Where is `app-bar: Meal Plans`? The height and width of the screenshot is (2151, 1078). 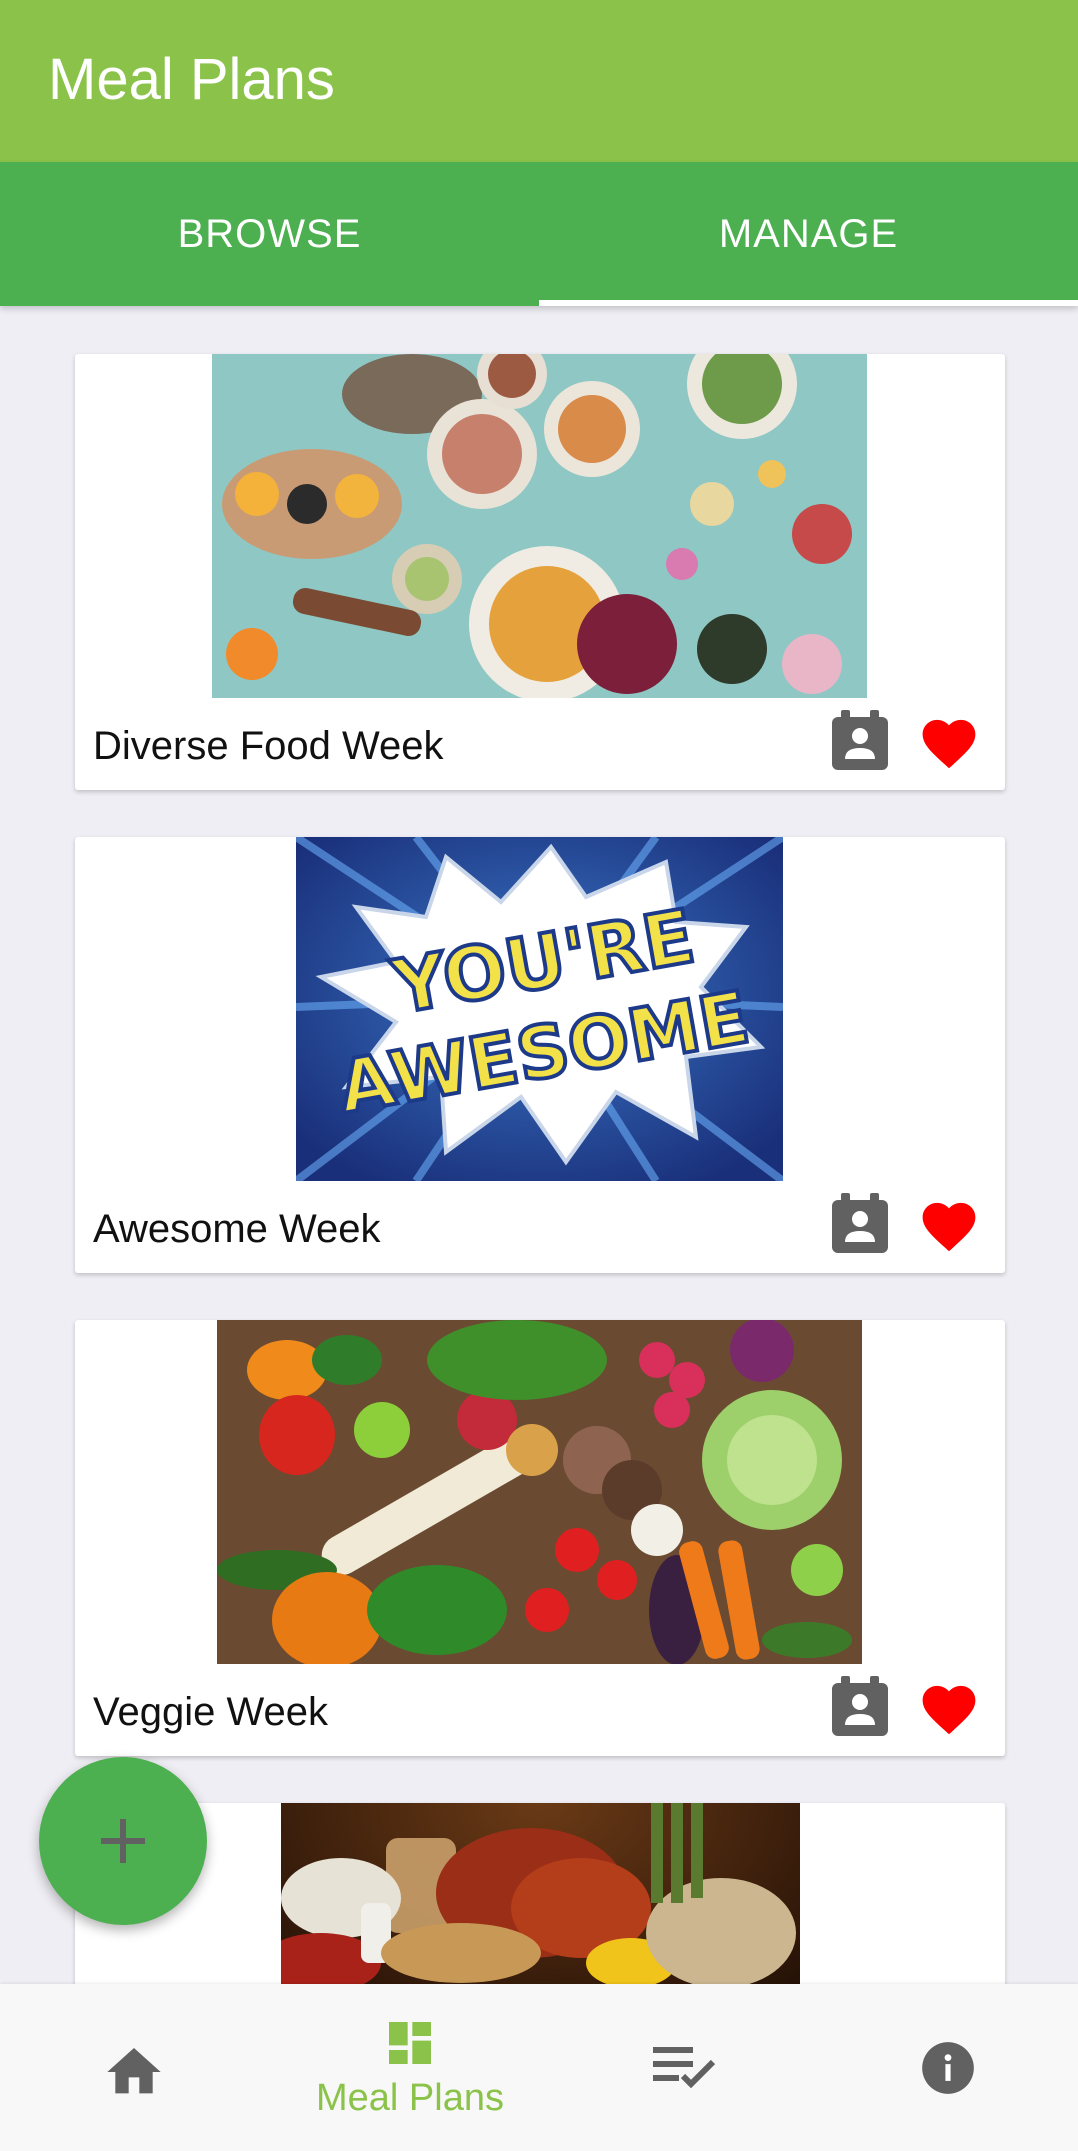 app-bar: Meal Plans is located at coordinates (539, 81).